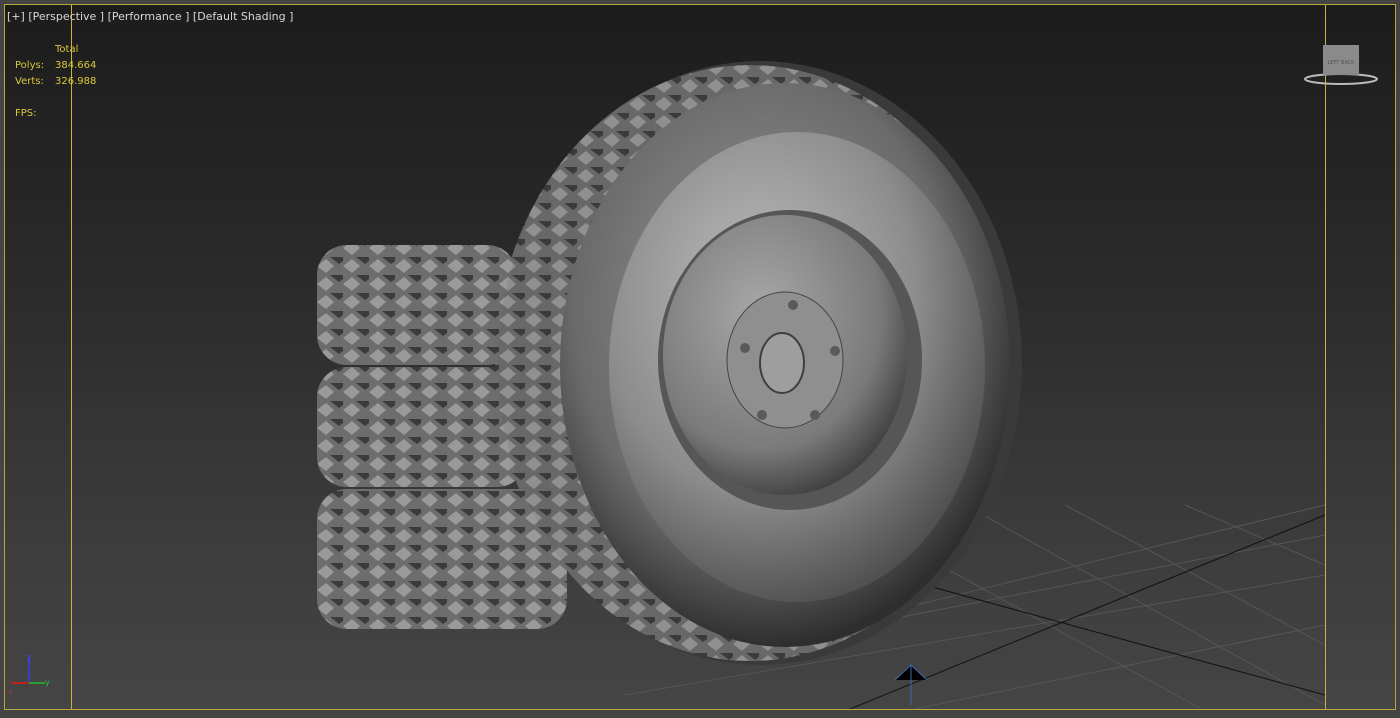  What do you see at coordinates (1342, 63) in the screenshot?
I see `svg-text: LEFT BACK` at bounding box center [1342, 63].